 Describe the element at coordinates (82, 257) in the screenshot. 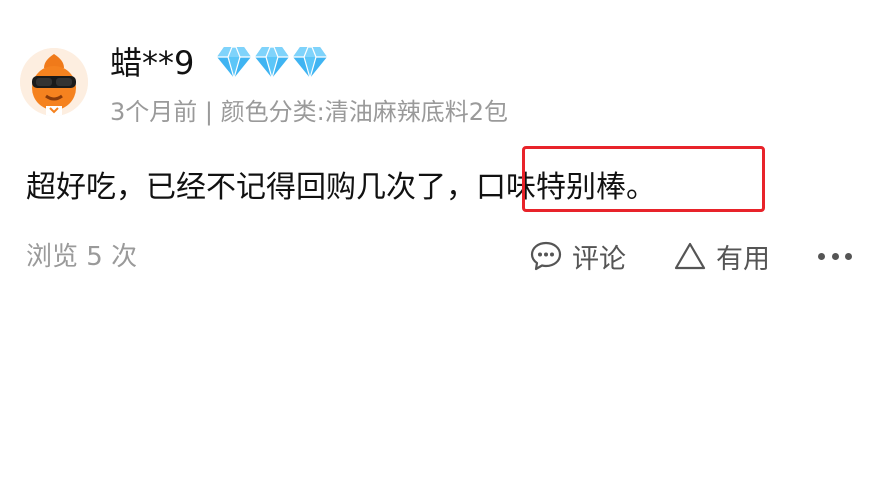

I see `view-count: 浏览 5 次` at that location.